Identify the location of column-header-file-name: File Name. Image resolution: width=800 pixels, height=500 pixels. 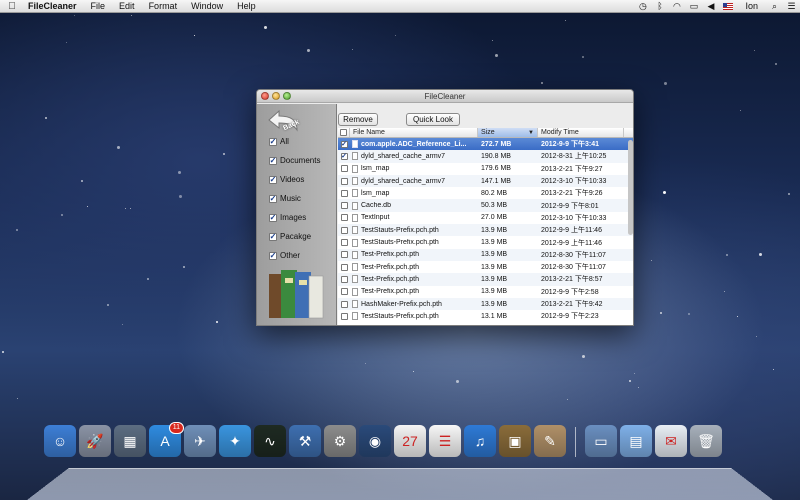
(414, 132).